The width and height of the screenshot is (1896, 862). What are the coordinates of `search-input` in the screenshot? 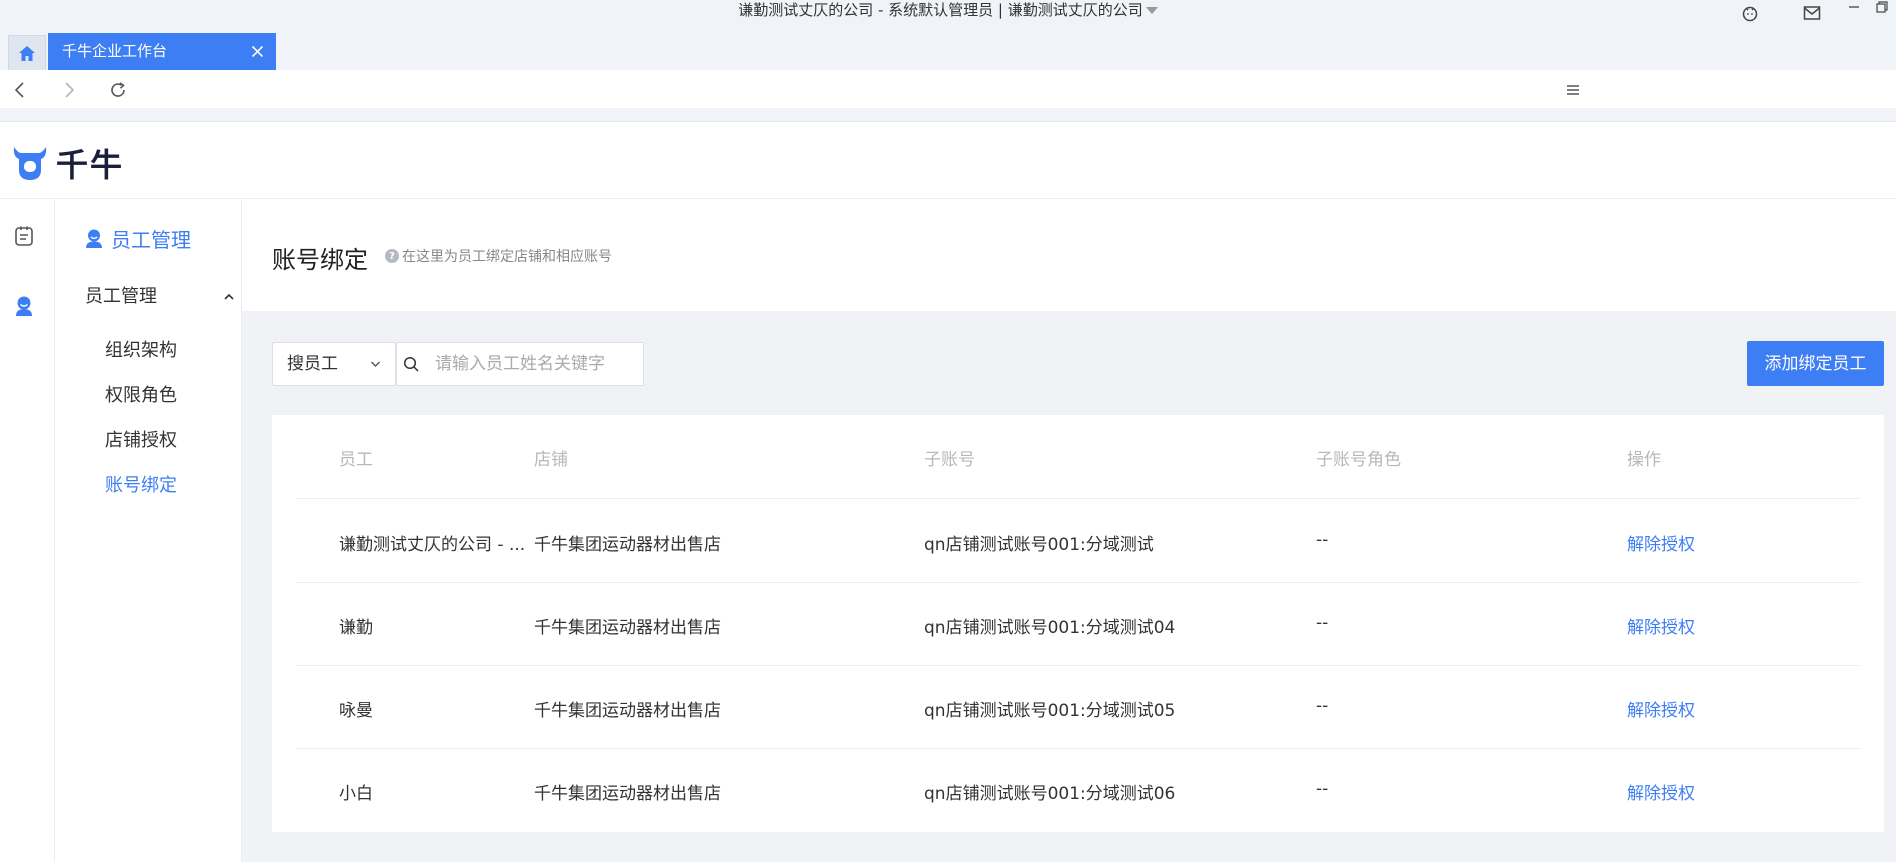 It's located at (535, 364).